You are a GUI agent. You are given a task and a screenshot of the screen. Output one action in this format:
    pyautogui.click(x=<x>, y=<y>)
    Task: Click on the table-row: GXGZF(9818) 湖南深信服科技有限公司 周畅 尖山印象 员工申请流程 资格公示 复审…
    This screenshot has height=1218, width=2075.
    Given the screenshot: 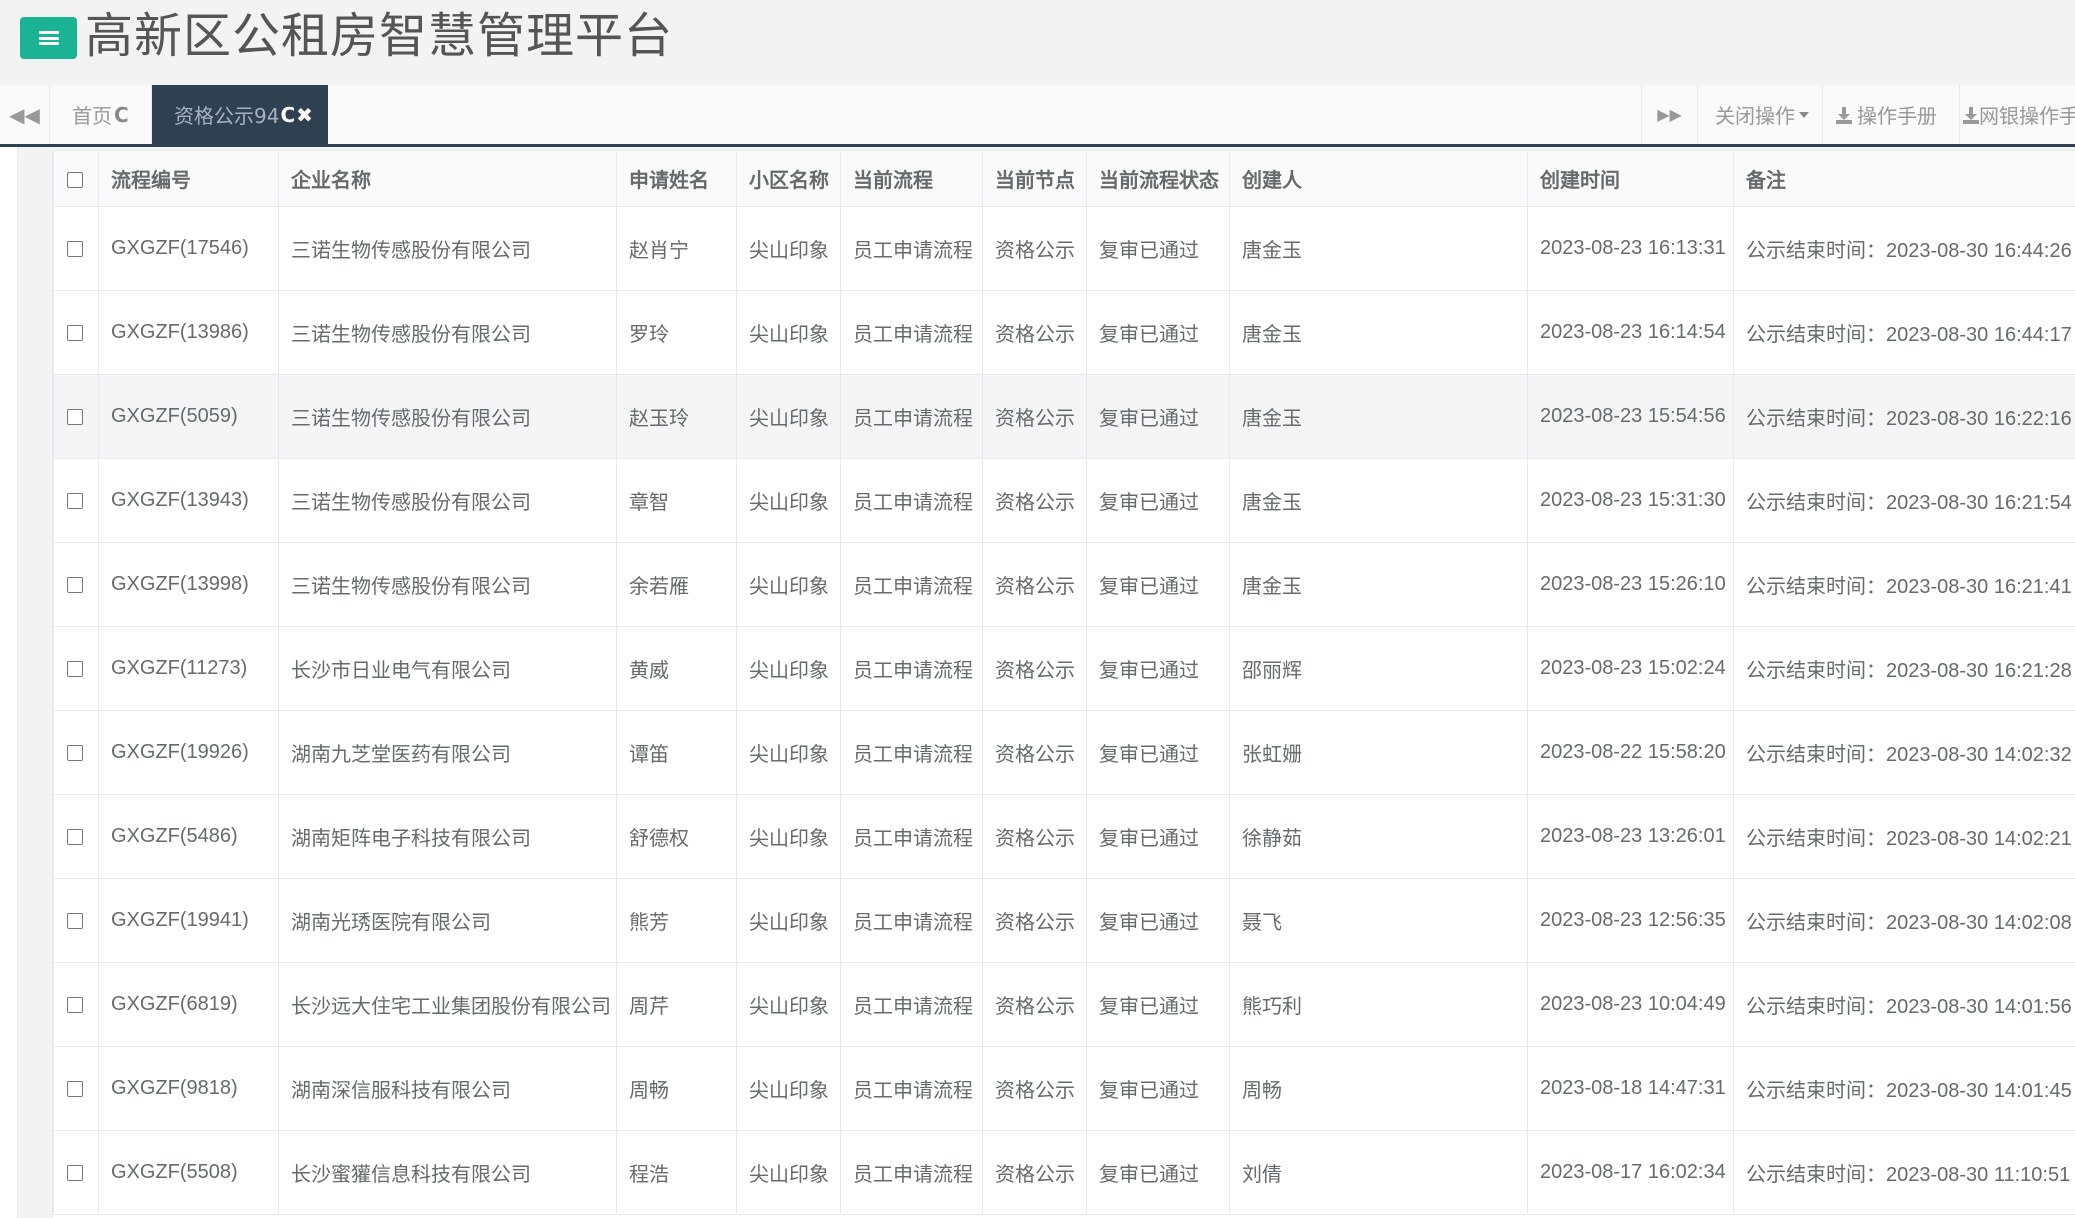 What is the action you would take?
    pyautogui.click(x=1064, y=1088)
    